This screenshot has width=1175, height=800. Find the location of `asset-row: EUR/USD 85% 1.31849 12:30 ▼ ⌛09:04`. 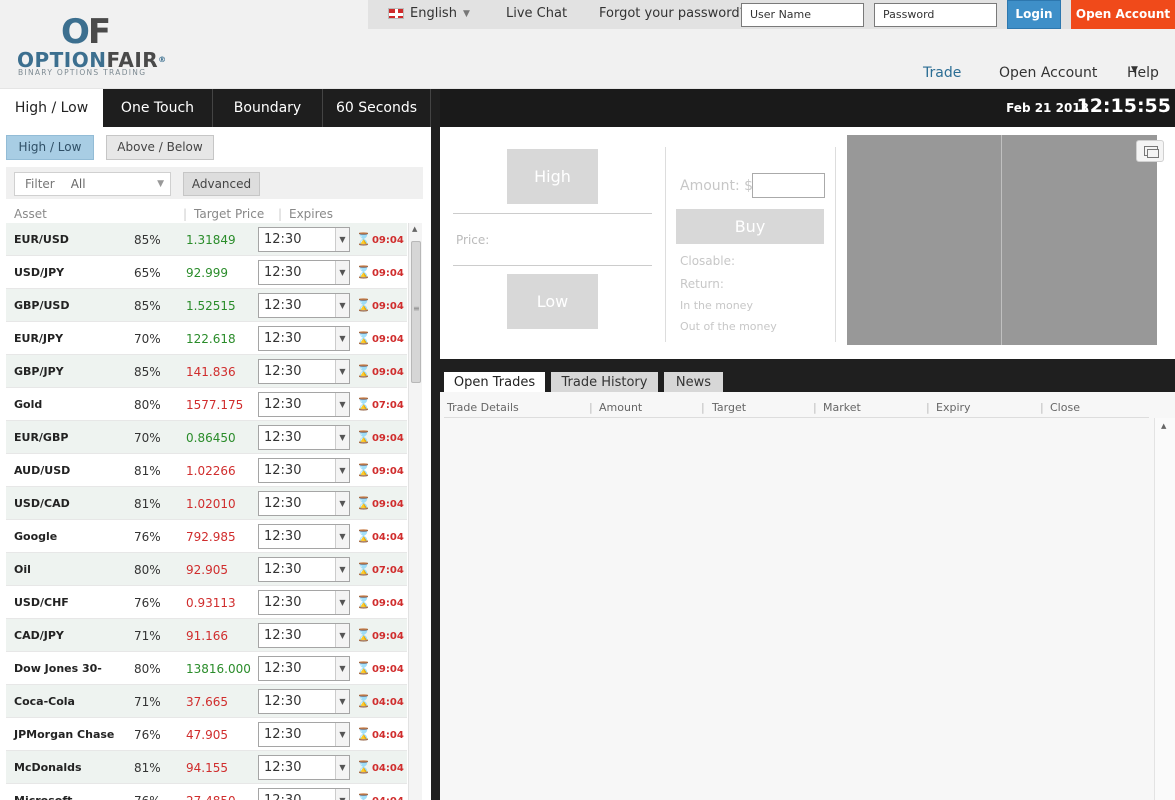

asset-row: EUR/USD 85% 1.31849 12:30 ▼ ⌛09:04 is located at coordinates (206, 239).